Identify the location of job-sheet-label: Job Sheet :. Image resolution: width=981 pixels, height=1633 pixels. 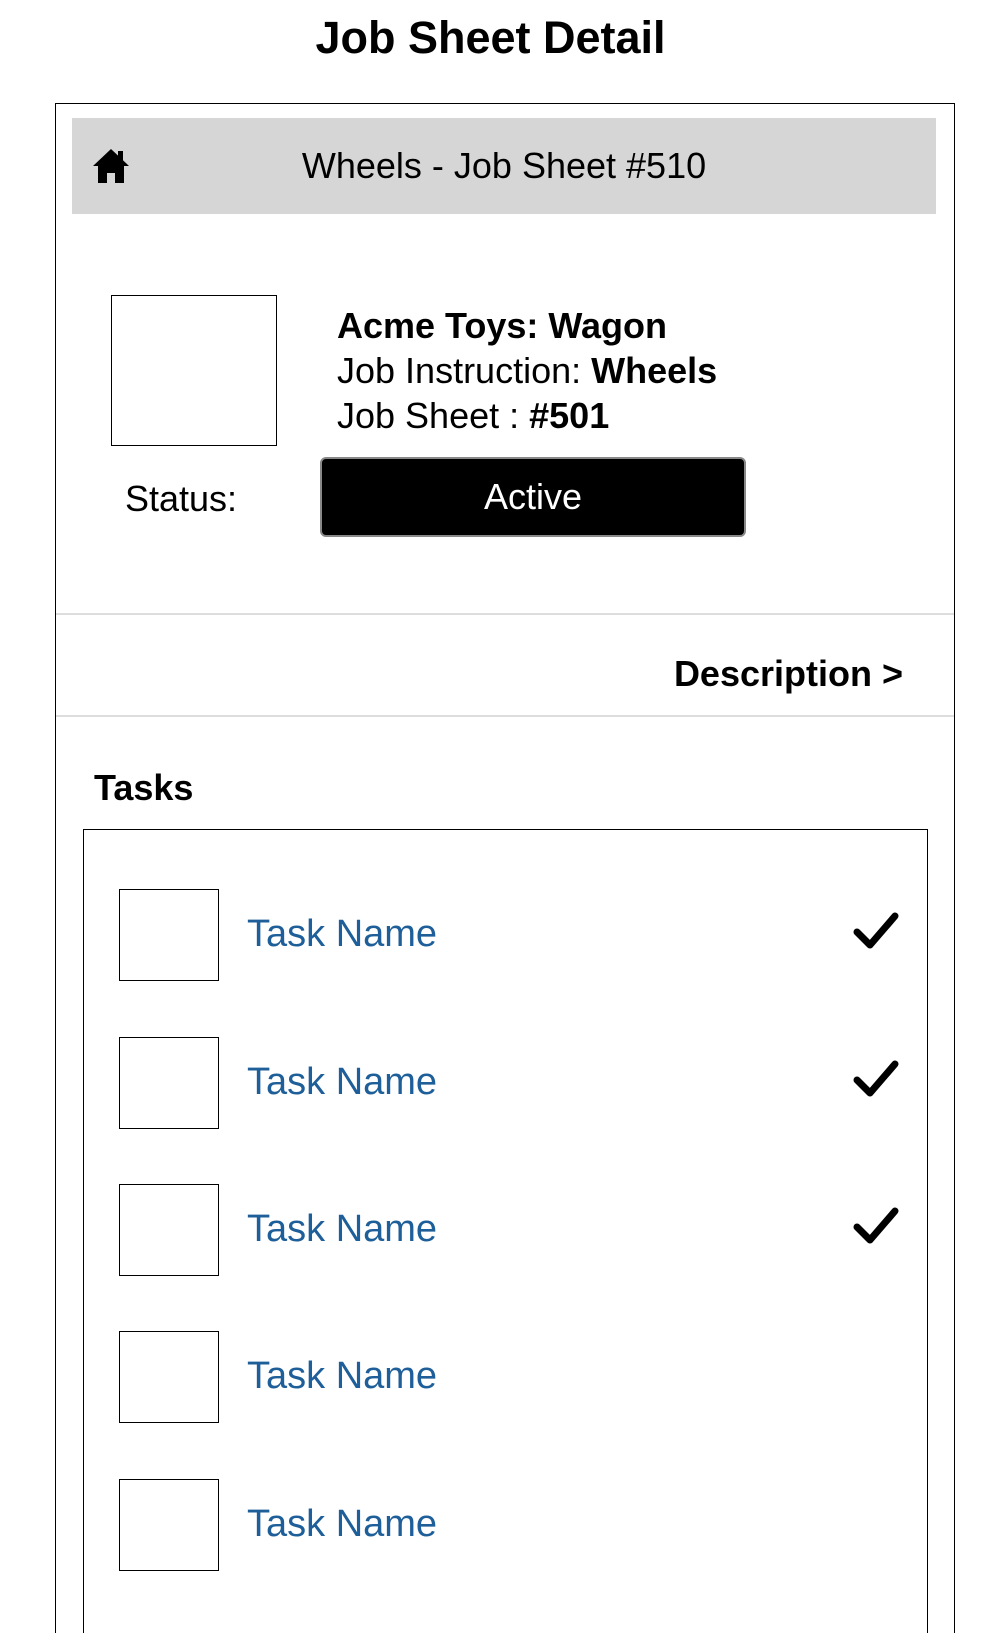
(433, 415).